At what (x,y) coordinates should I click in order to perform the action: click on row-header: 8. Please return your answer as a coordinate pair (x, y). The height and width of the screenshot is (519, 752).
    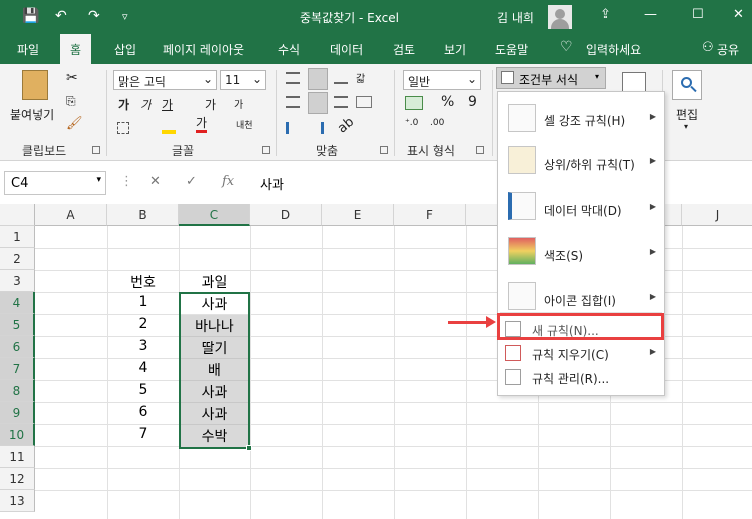
    Looking at the image, I should click on (17, 391).